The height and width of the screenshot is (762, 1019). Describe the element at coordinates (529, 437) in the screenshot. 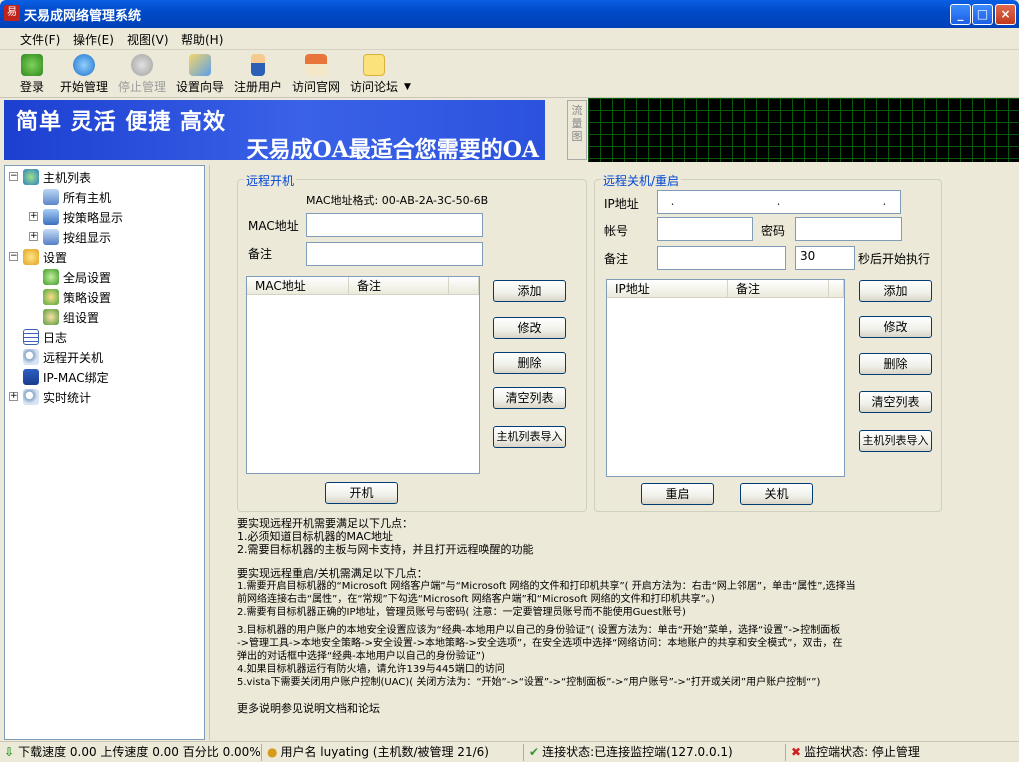

I see `wake-import-hosts-button: 主机列表导入` at that location.